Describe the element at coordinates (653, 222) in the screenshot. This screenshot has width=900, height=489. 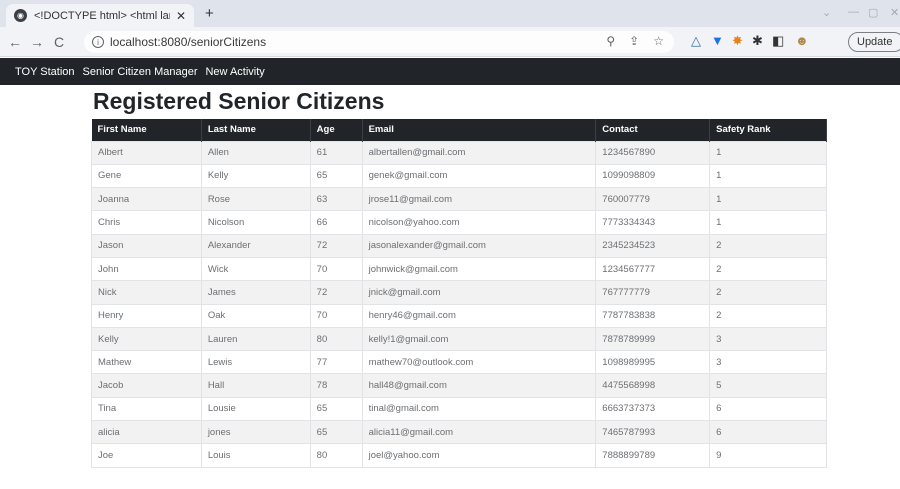
I see `table-cell: 7773334343` at that location.